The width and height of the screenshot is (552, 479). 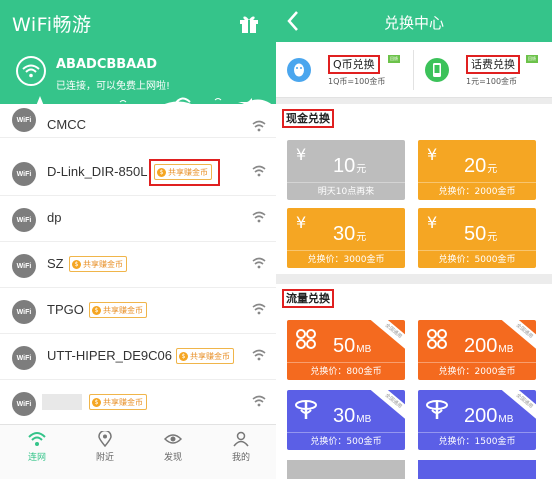 What do you see at coordinates (54, 217) in the screenshot?
I see `wifi-name: dp` at bounding box center [54, 217].